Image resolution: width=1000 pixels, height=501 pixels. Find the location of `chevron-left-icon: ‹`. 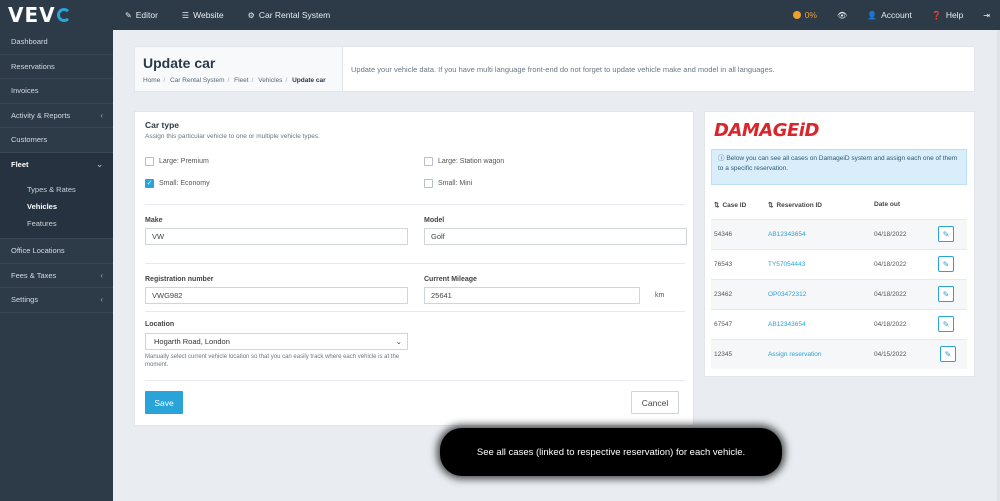

chevron-left-icon: ‹ is located at coordinates (101, 300).